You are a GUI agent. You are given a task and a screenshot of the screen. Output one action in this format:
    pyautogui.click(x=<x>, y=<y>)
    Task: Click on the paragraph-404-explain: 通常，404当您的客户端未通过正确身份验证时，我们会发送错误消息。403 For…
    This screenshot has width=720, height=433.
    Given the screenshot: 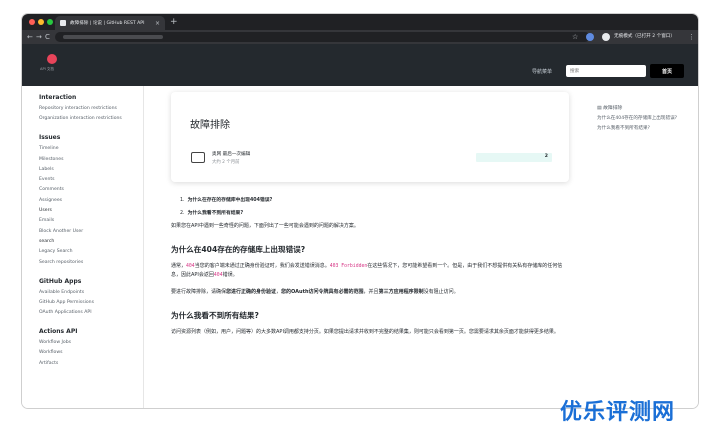 What is the action you would take?
    pyautogui.click(x=367, y=270)
    